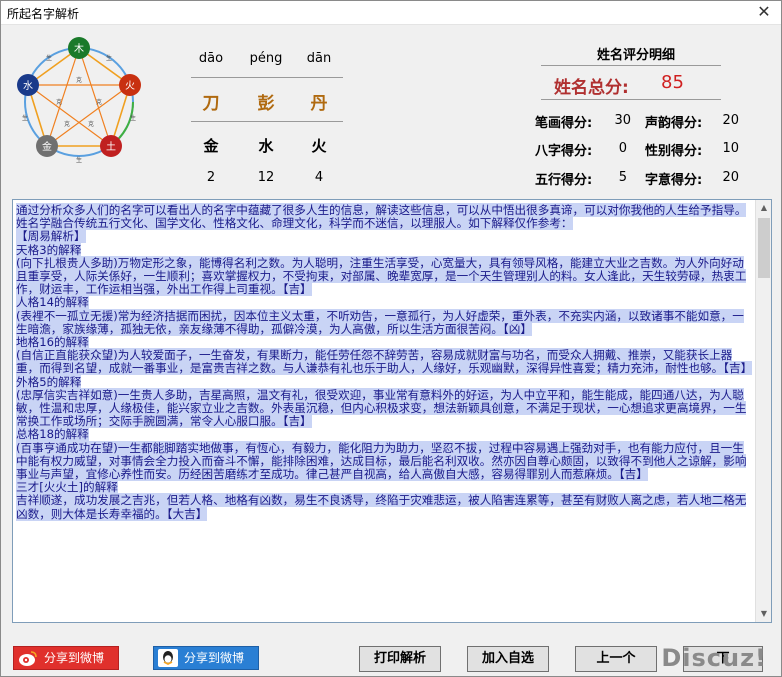  Describe the element at coordinates (266, 104) in the screenshot. I see `name-char-2: 彭` at that location.